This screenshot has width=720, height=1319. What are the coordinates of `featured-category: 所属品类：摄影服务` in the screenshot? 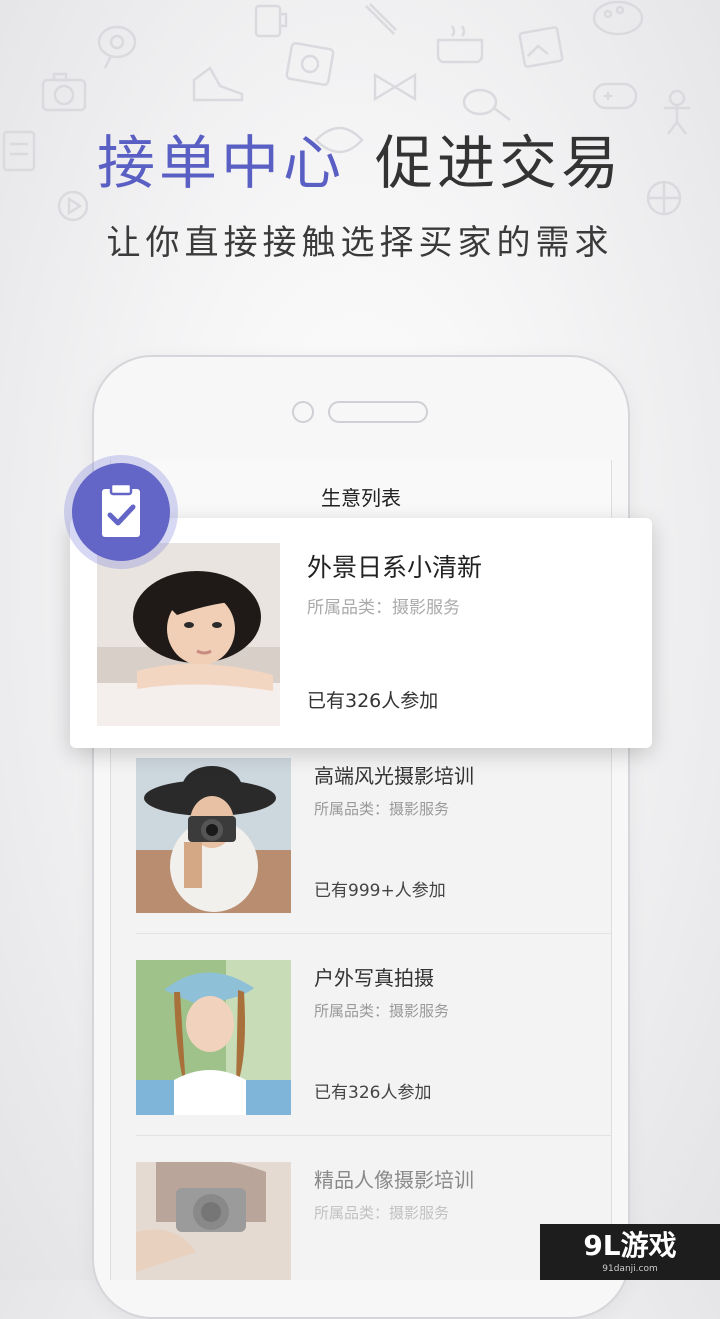 It's located at (383, 608).